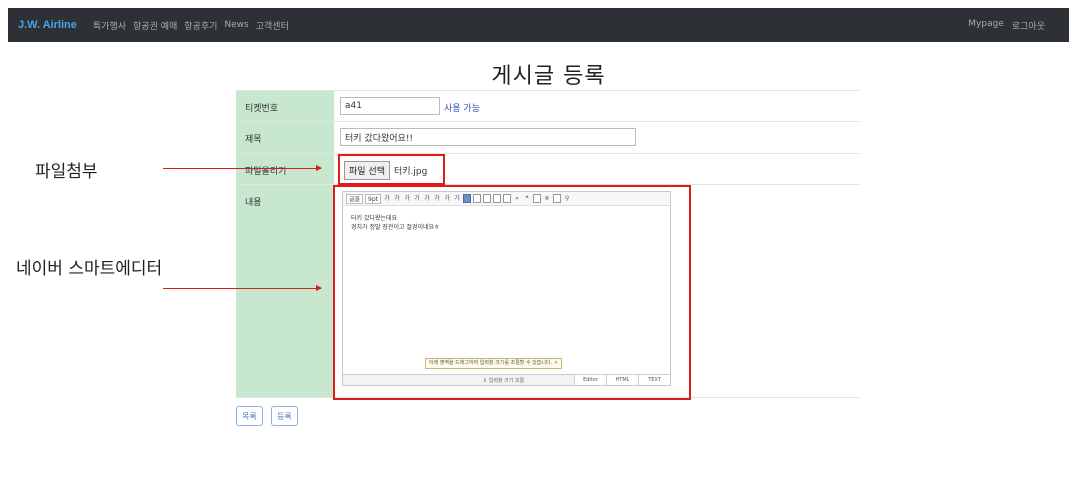 The width and height of the screenshot is (1077, 504). I want to click on nav-item-customer-center: 고객센터, so click(272, 25).